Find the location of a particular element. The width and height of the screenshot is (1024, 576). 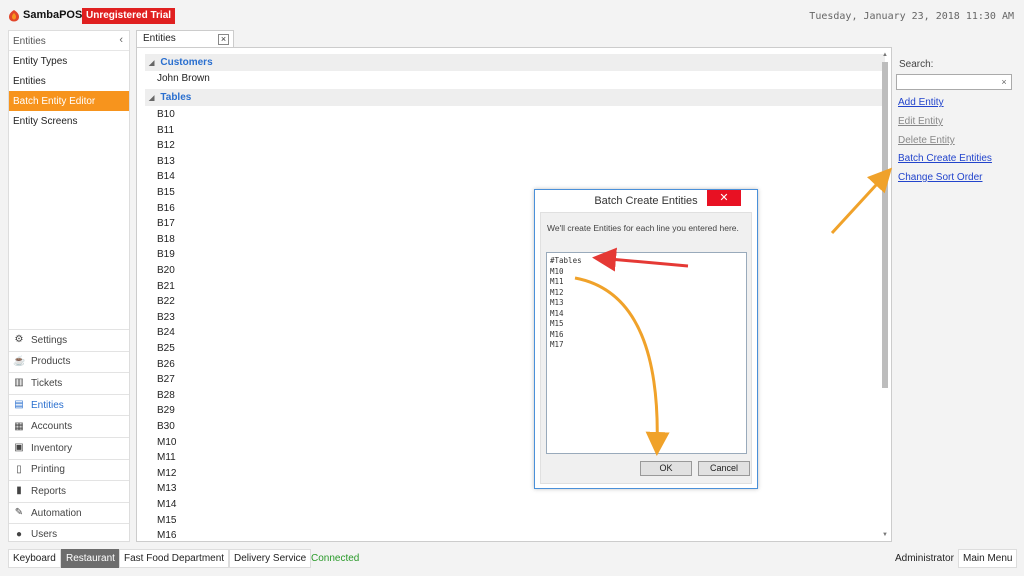

keyboard-button: Keyboard is located at coordinates (34, 558).